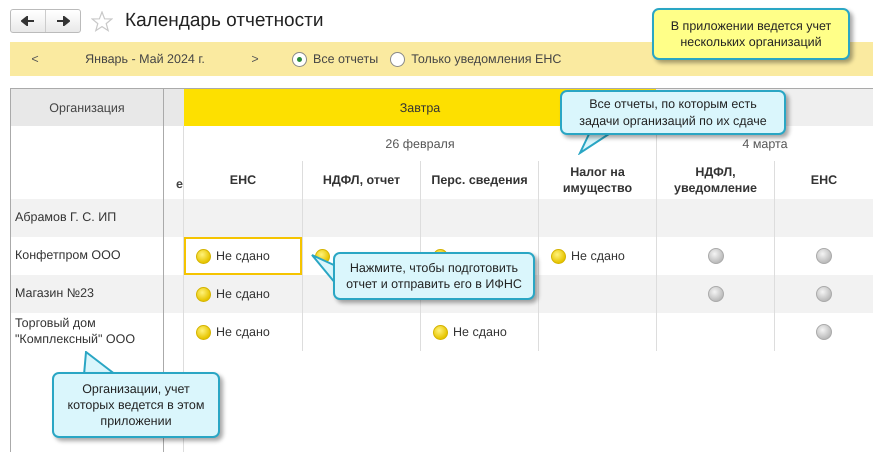 Image resolution: width=873 pixels, height=452 pixels. What do you see at coordinates (420, 107) in the screenshot?
I see `group-label: Завтра` at bounding box center [420, 107].